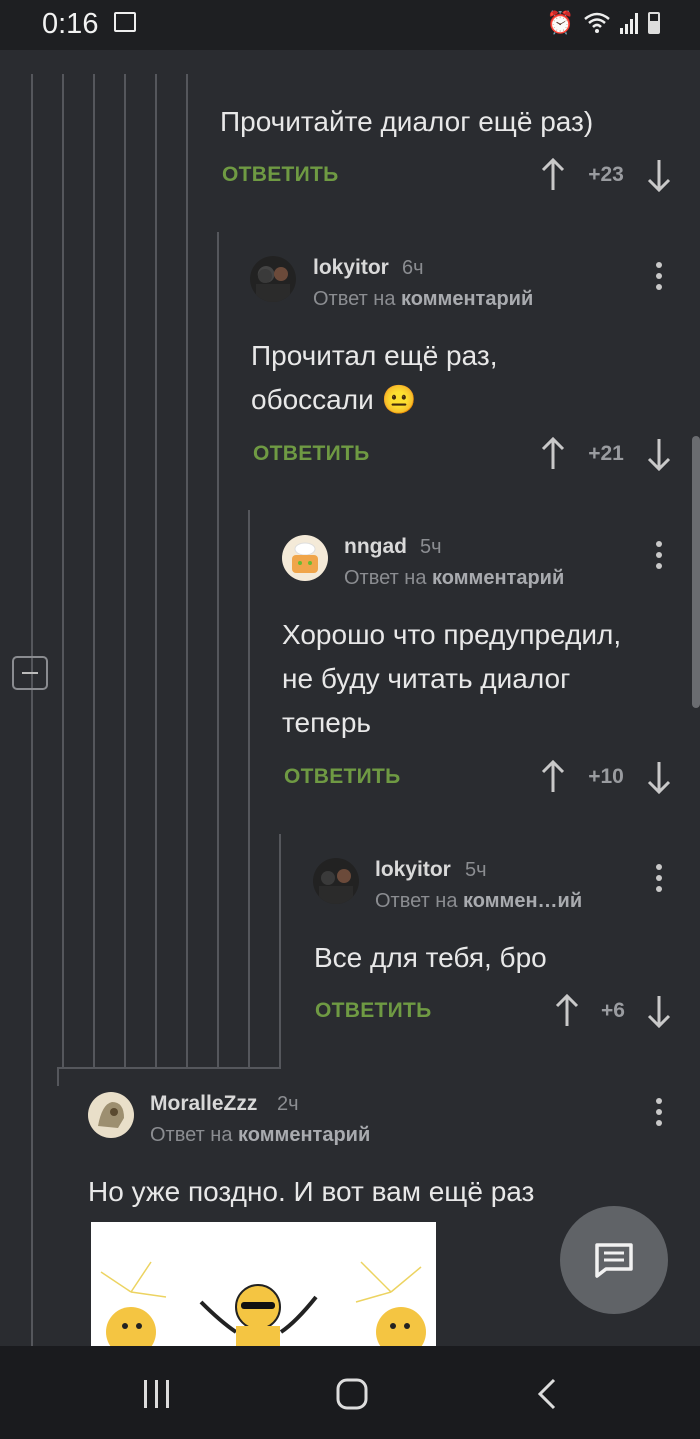 This screenshot has height=1439, width=700. What do you see at coordinates (157, 1394) in the screenshot?
I see `recent-apps-icon` at bounding box center [157, 1394].